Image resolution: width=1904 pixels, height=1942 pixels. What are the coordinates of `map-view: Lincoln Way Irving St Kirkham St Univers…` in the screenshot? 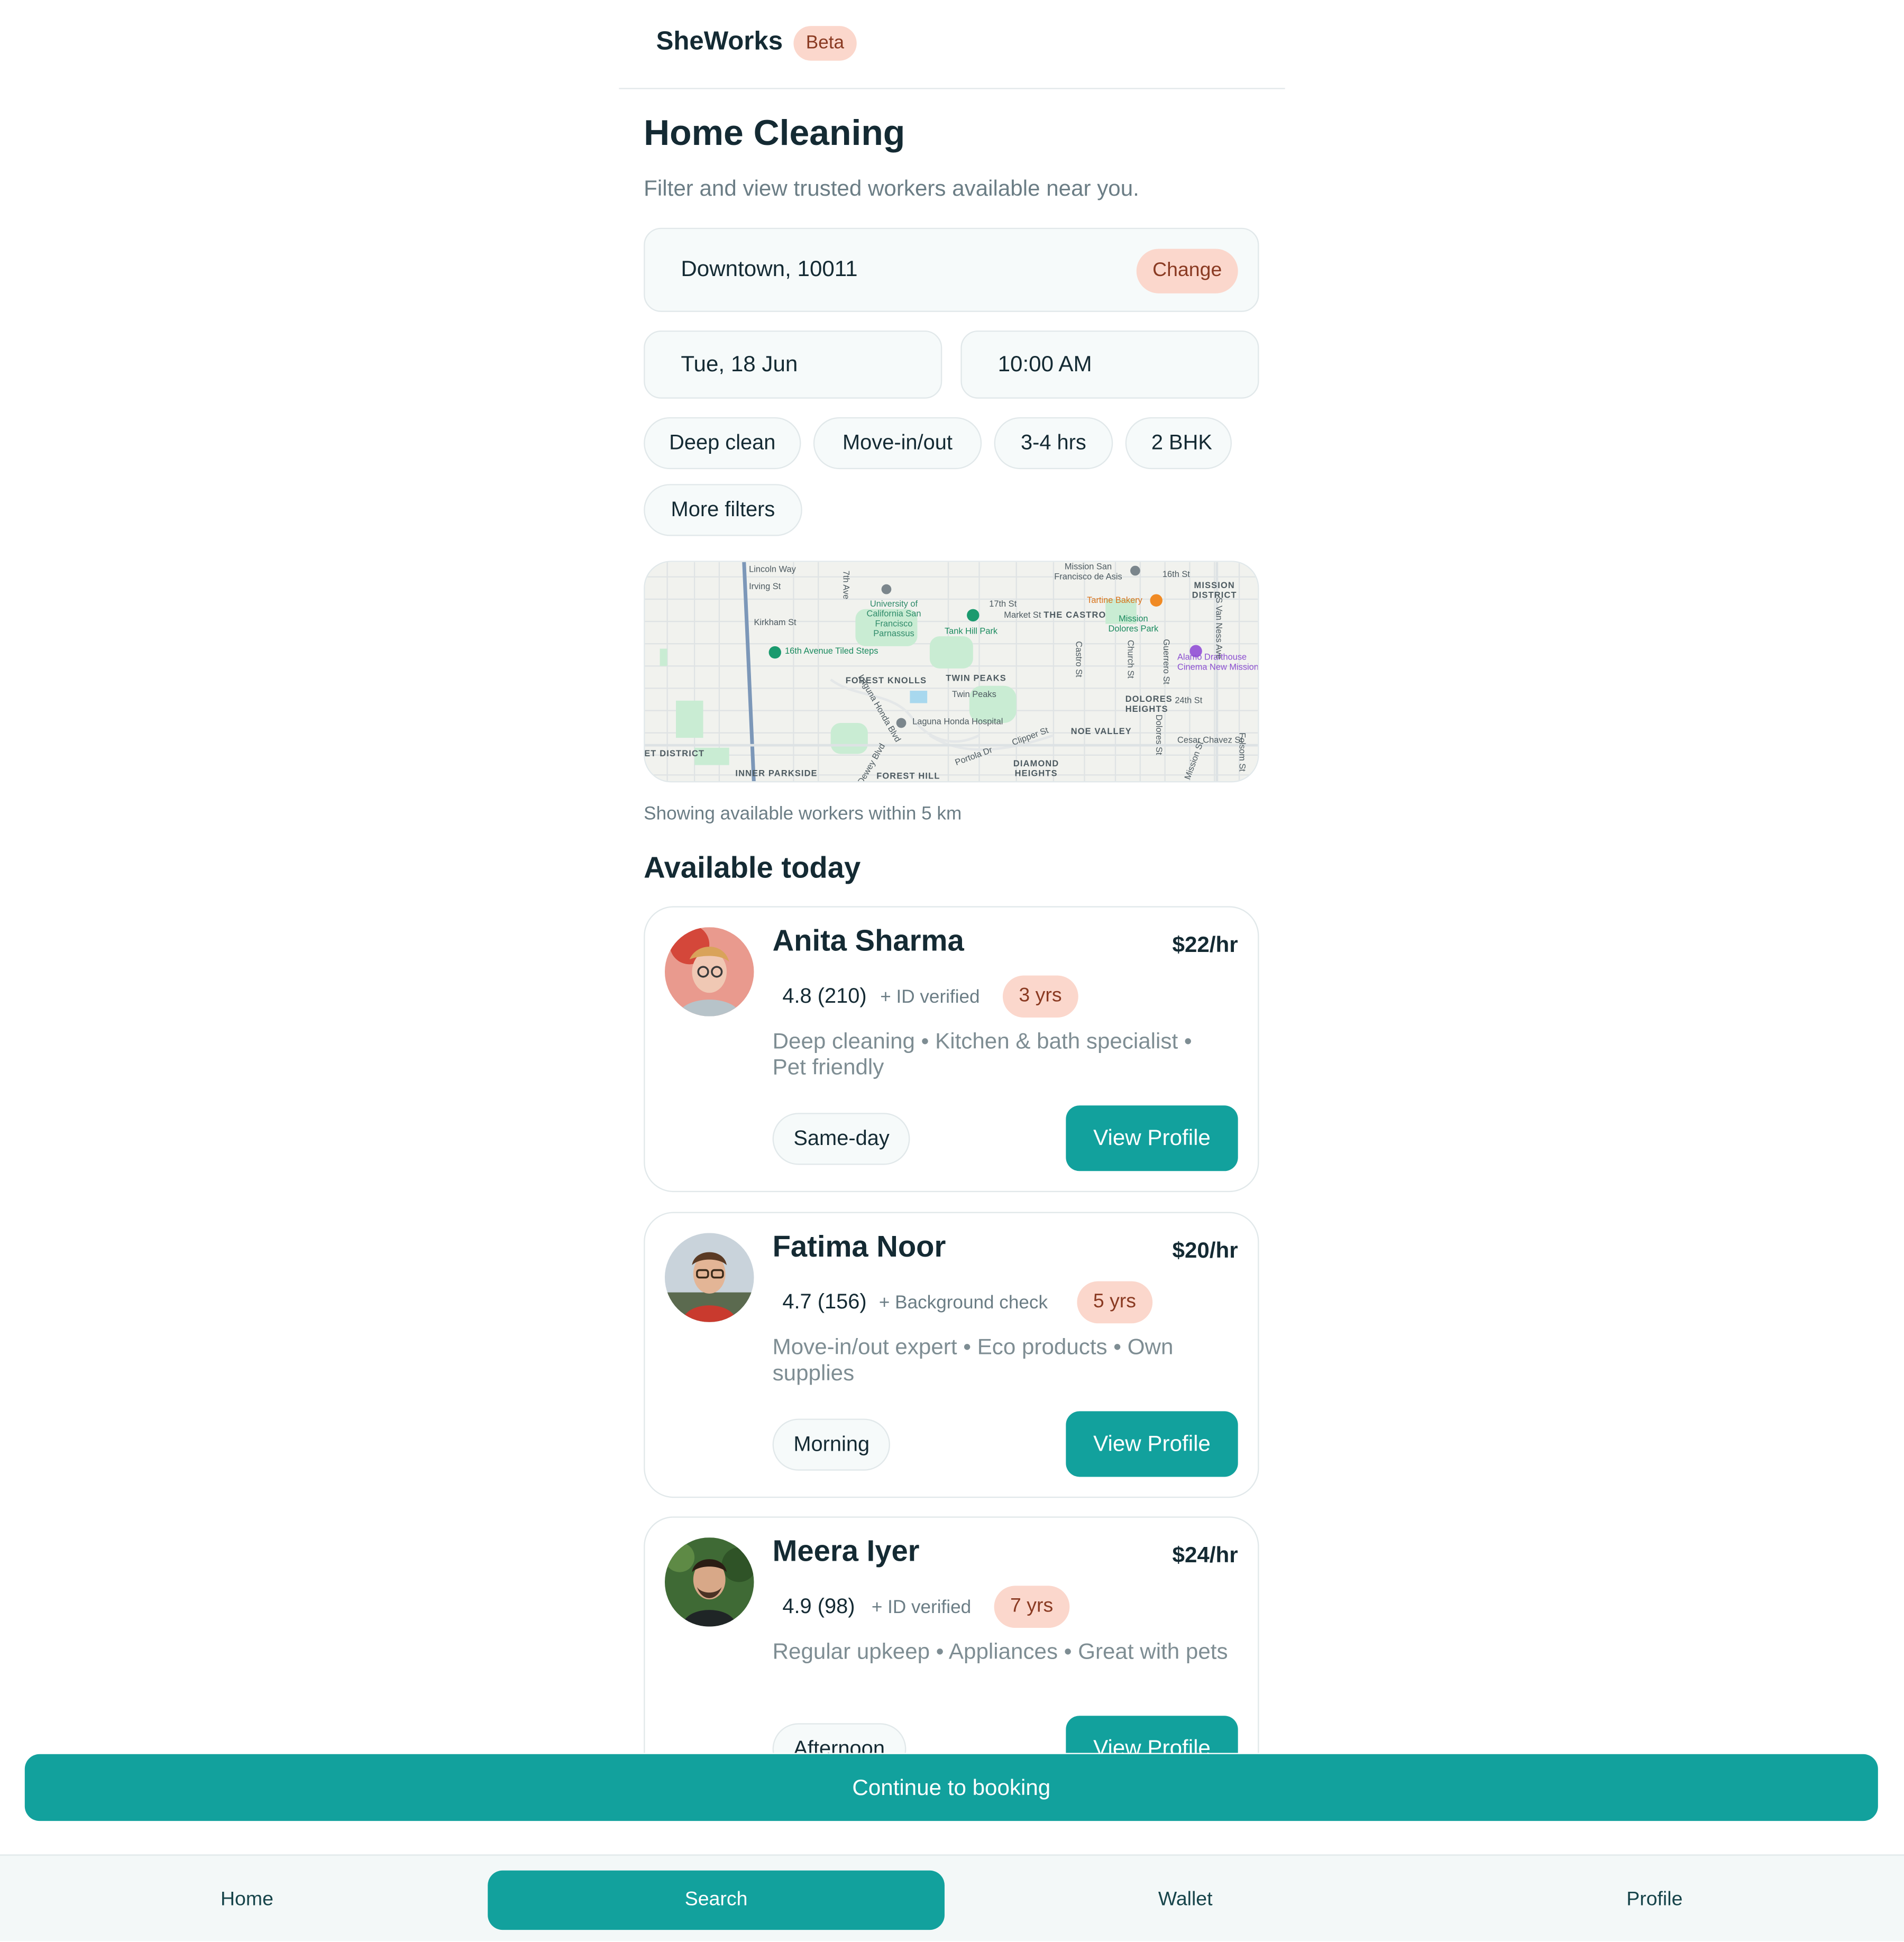 It's located at (951, 672).